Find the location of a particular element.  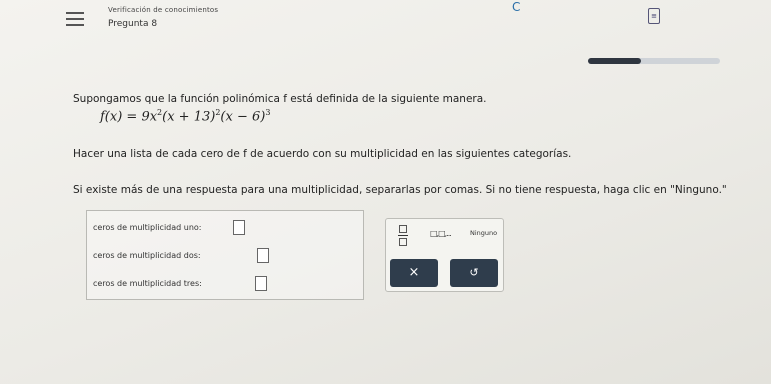

formula-exp3: 3 is located at coordinates (268, 112).